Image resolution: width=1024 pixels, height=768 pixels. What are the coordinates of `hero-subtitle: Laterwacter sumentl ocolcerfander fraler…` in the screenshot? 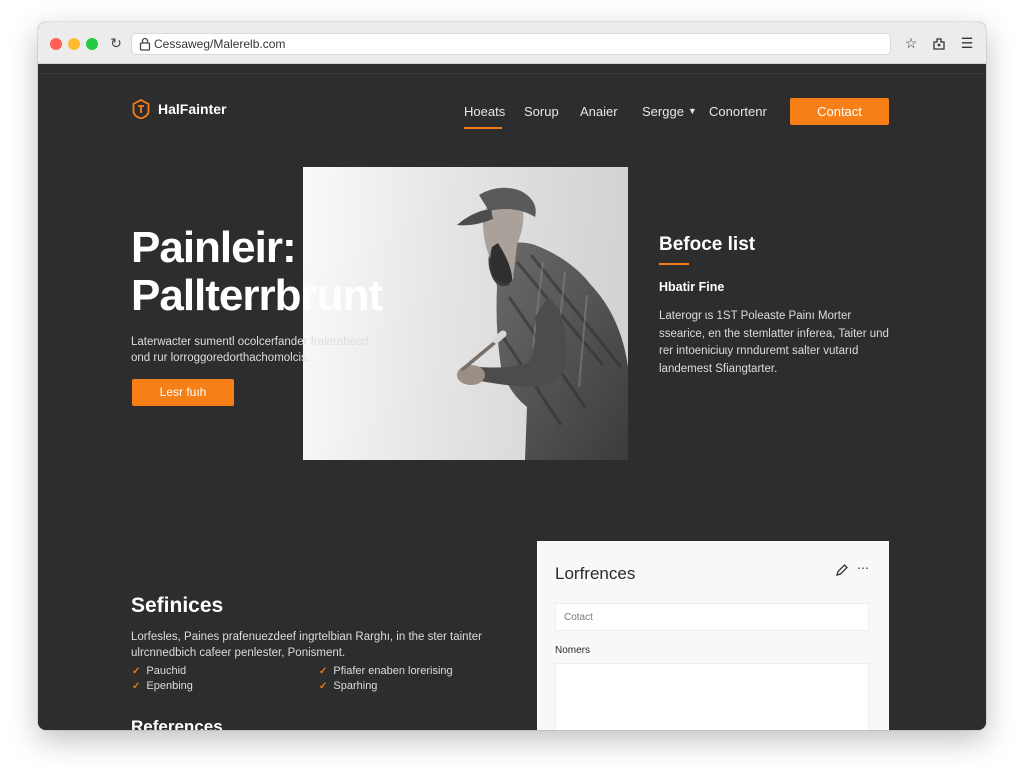 It's located at (271, 350).